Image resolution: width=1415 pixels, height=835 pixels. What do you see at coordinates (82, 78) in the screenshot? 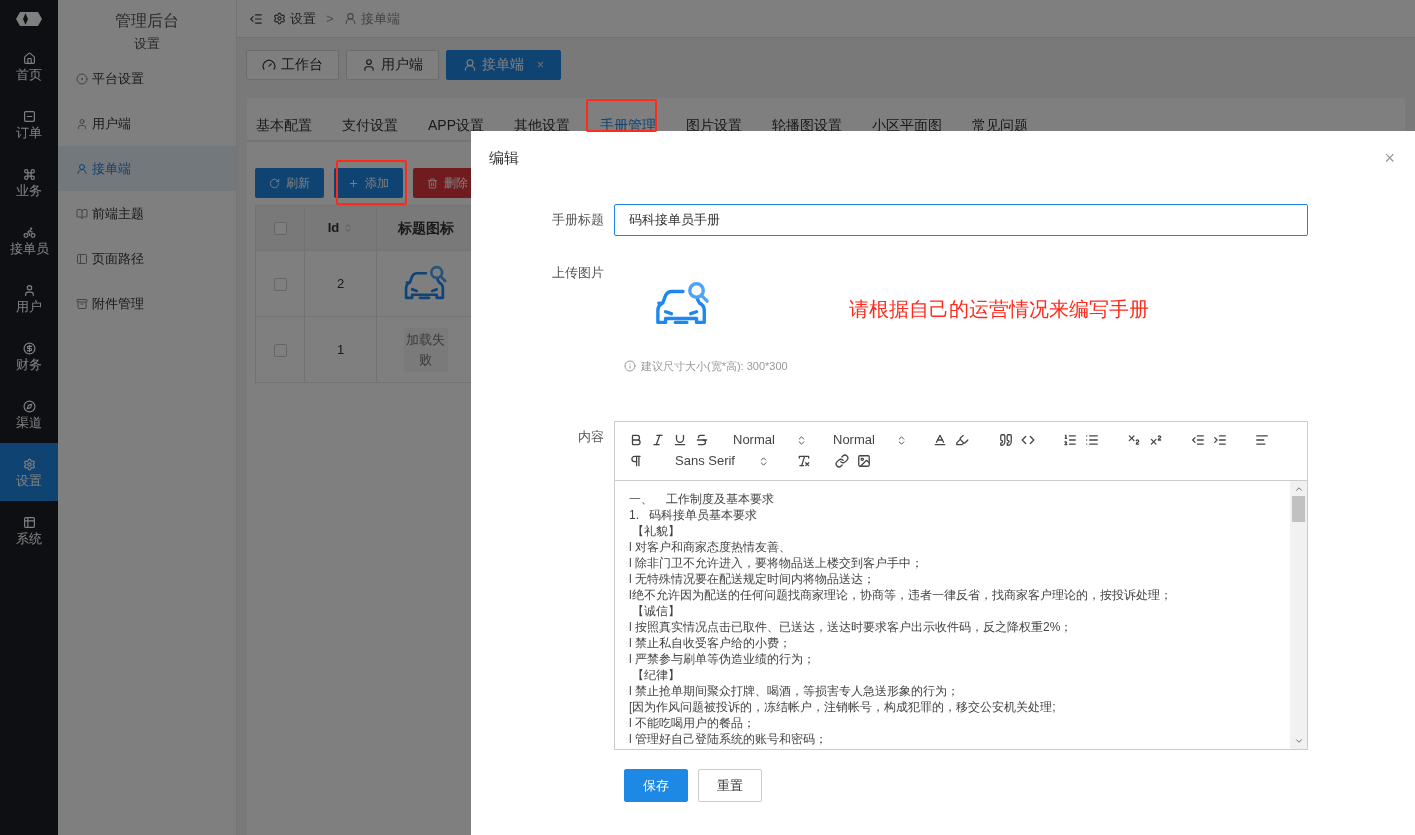
I see `target-icon` at bounding box center [82, 78].